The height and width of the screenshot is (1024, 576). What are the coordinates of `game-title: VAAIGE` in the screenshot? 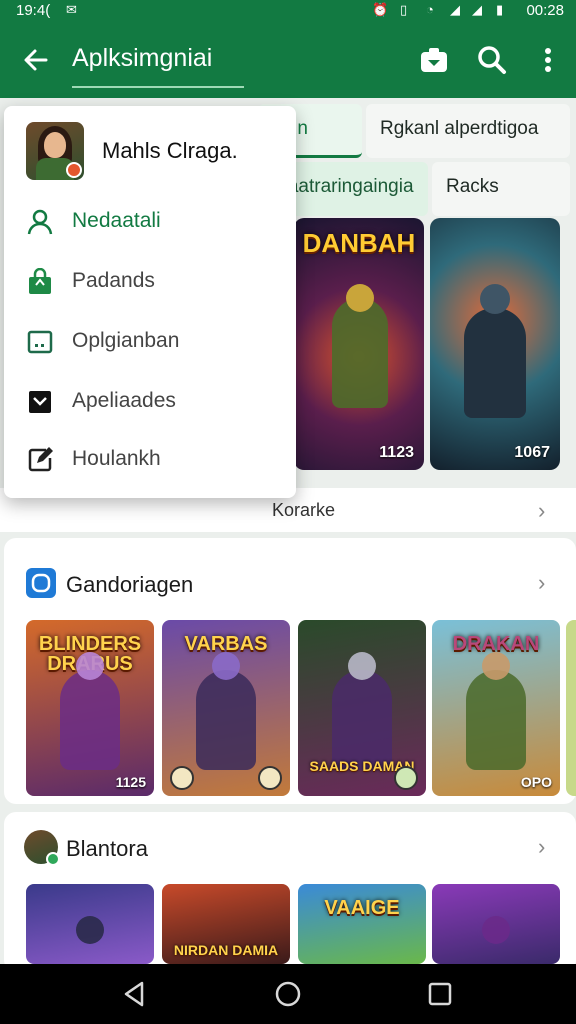 It's located at (362, 908).